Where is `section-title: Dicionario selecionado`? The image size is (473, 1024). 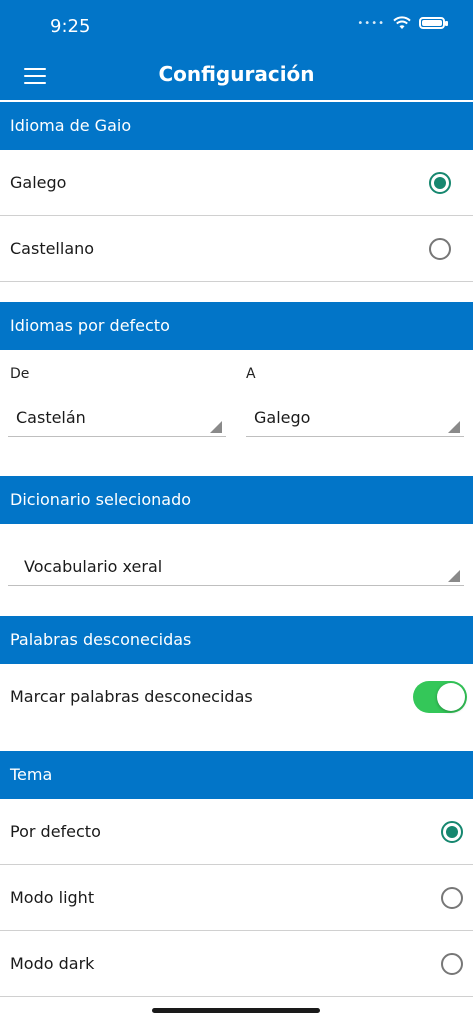
section-title: Dicionario selecionado is located at coordinates (101, 499).